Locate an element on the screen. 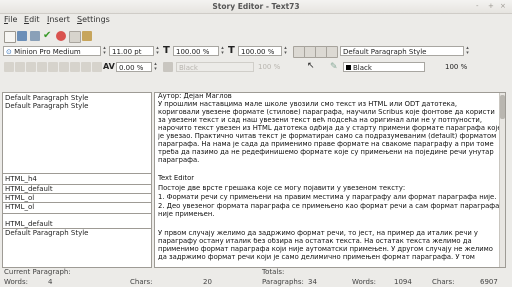  open-icon is located at coordinates (22, 36).